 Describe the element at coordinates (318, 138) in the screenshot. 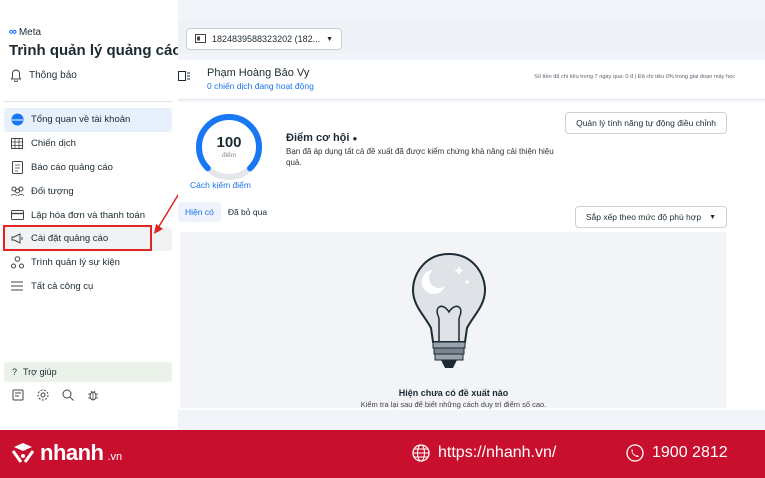

I see `opportunity-title-text: Điểm cơ hội` at that location.